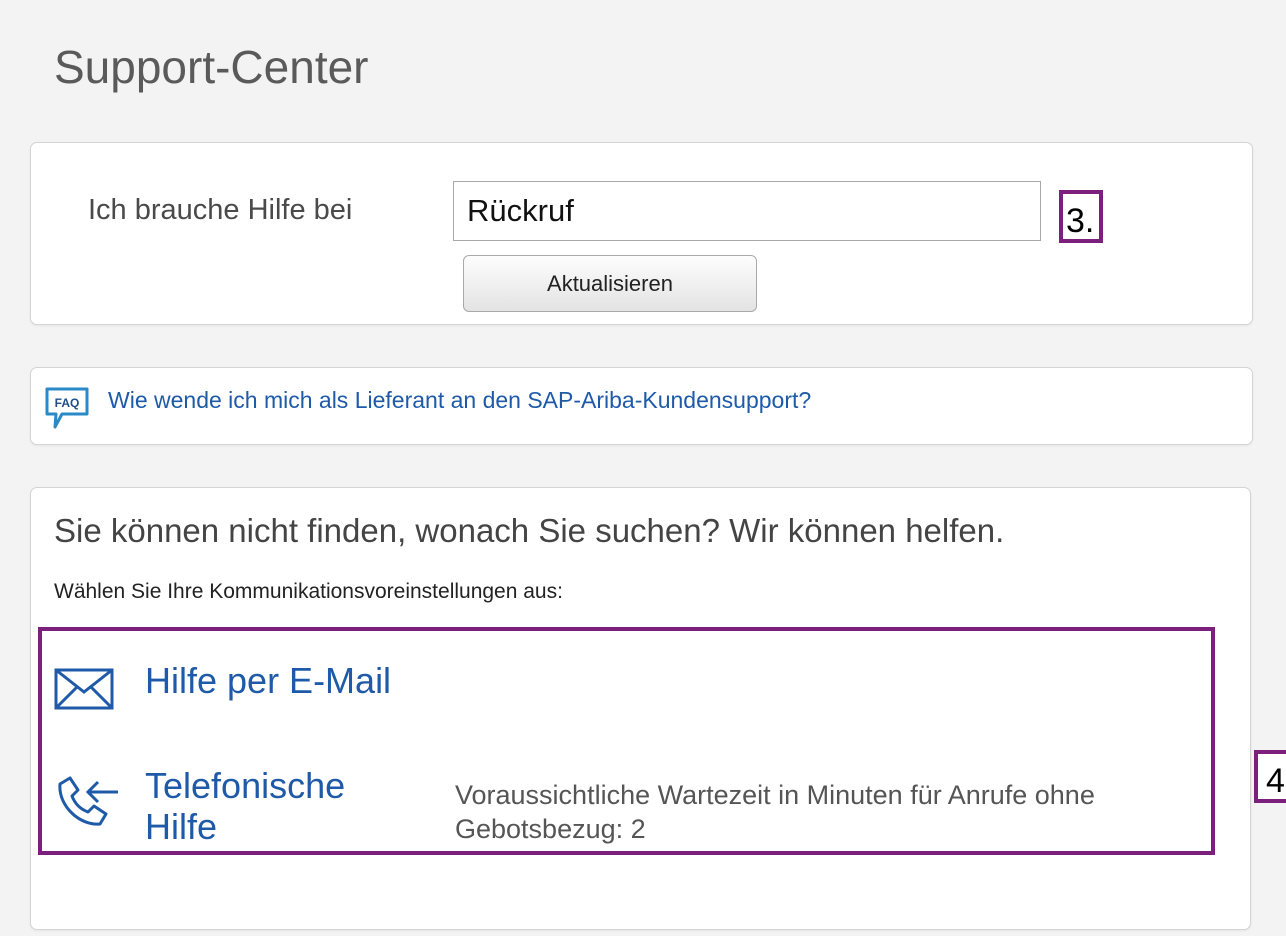  Describe the element at coordinates (1081, 216) in the screenshot. I see `step-3-callout: 3.` at that location.